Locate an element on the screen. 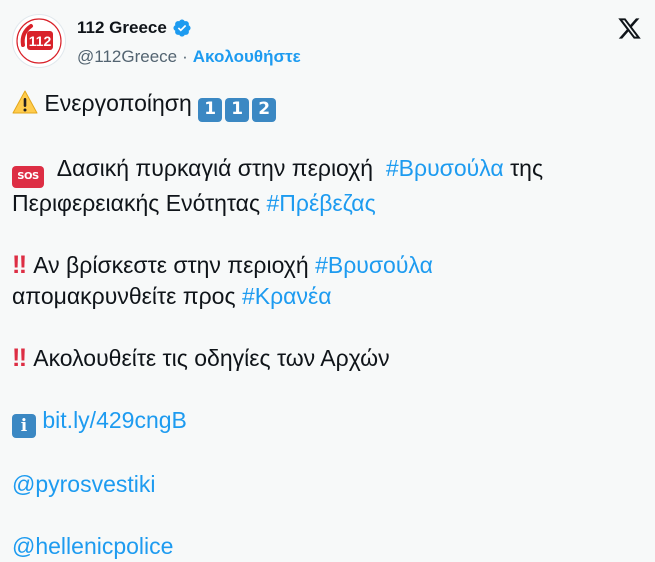  information-icon: i is located at coordinates (24, 426).